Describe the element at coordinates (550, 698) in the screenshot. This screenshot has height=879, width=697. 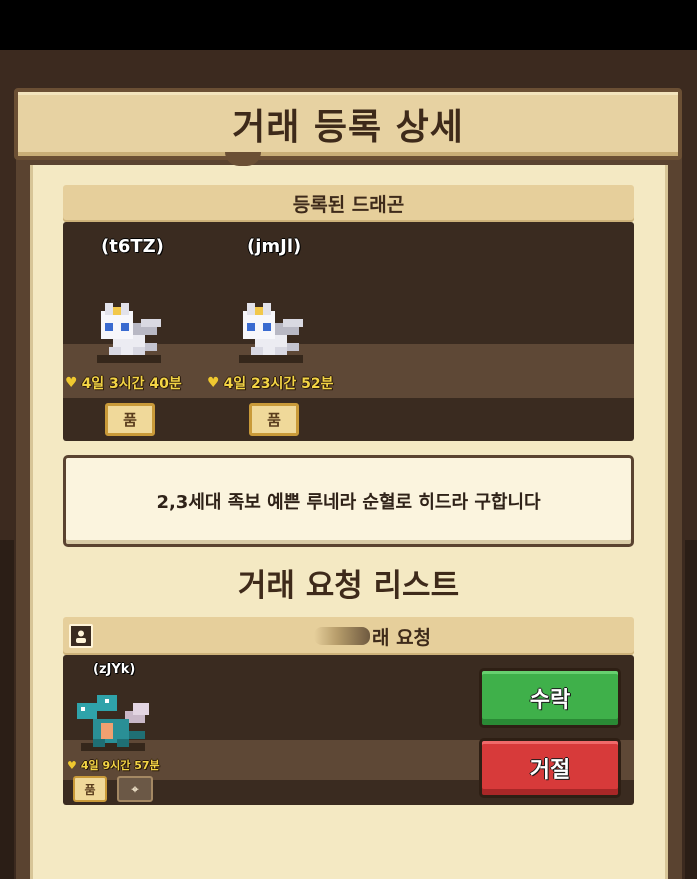
I see `accept-button: 수락` at that location.